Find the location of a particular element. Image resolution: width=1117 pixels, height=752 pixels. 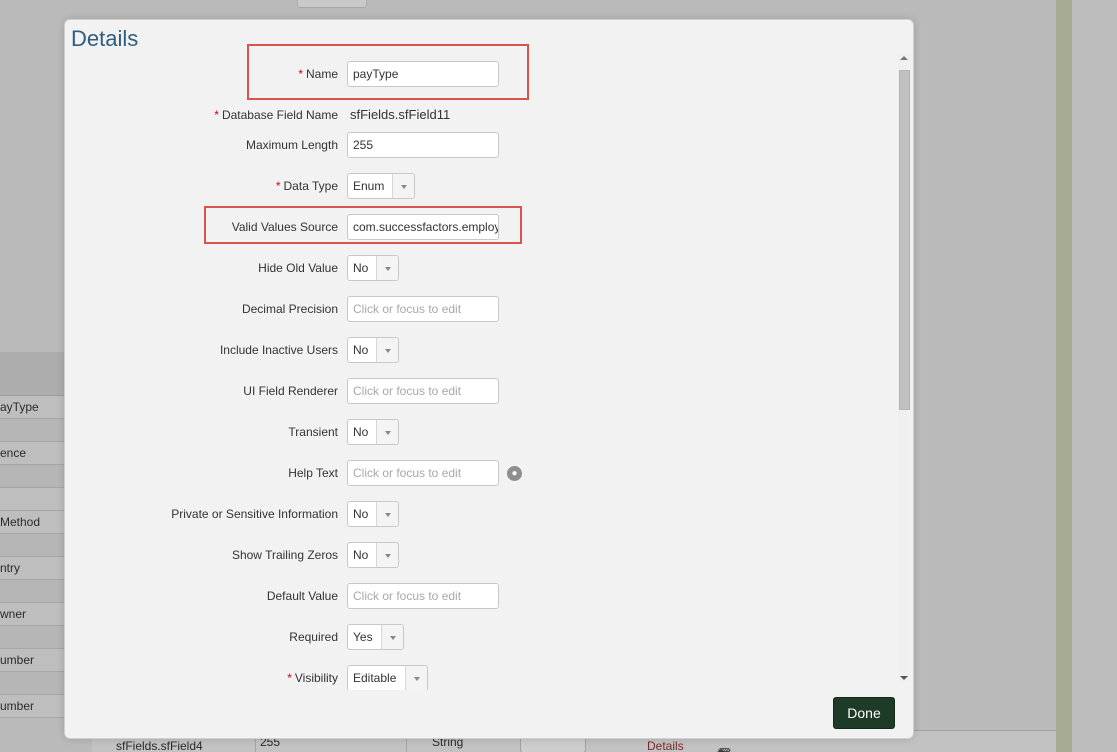

field-row-show-trailing-zeros: Show Trailing Zeros No is located at coordinates (480, 555).